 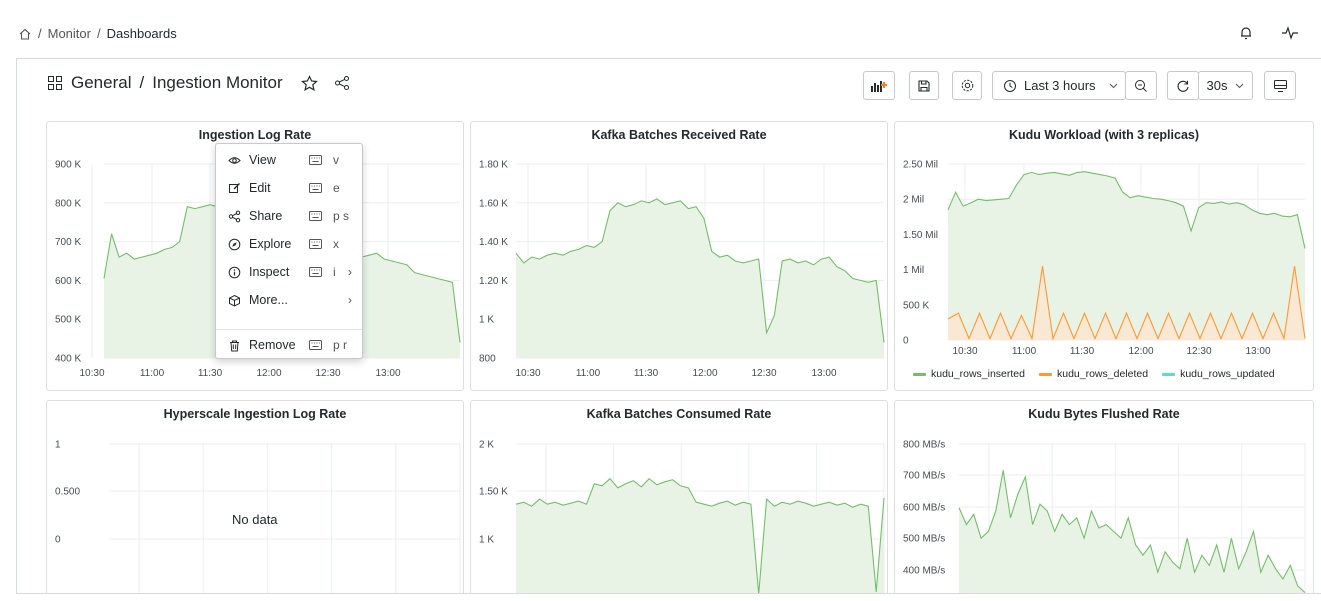 I want to click on menu-item-shortcut: v, so click(x=336, y=160).